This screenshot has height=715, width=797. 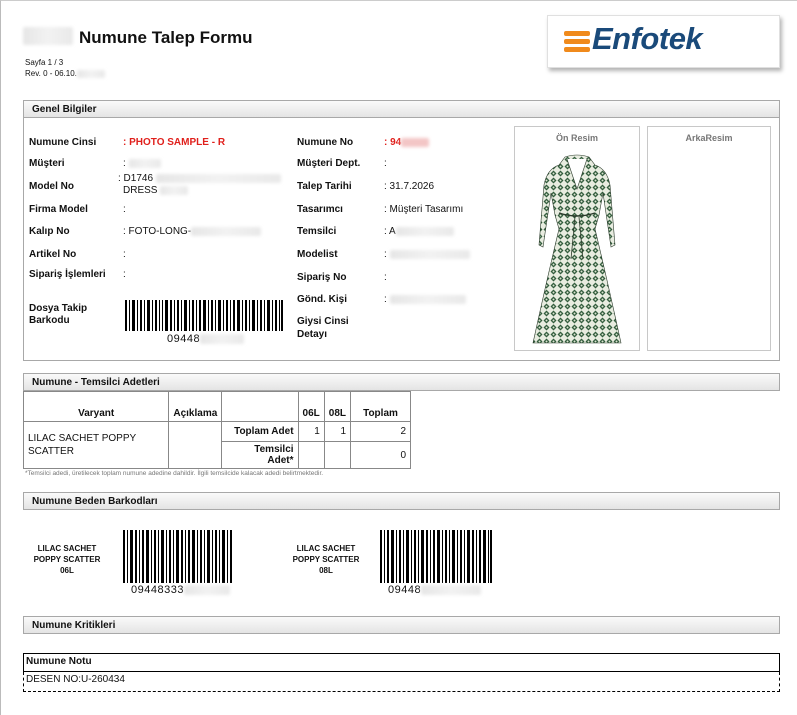 I want to click on label-numune-cinsi: Numune Cinsi, so click(x=63, y=142).